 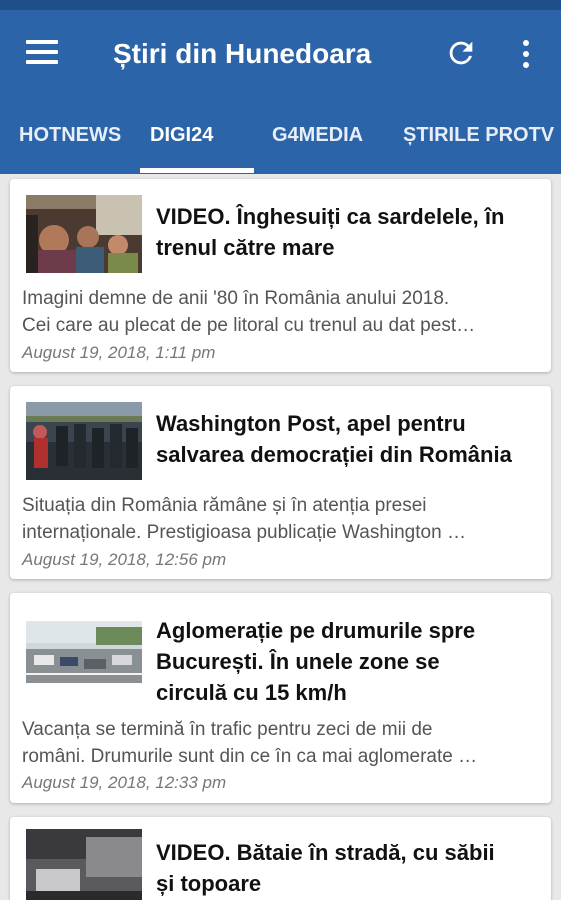 I want to click on tab-stirile-protv: ȘTIRILE PROTV, so click(x=478, y=135).